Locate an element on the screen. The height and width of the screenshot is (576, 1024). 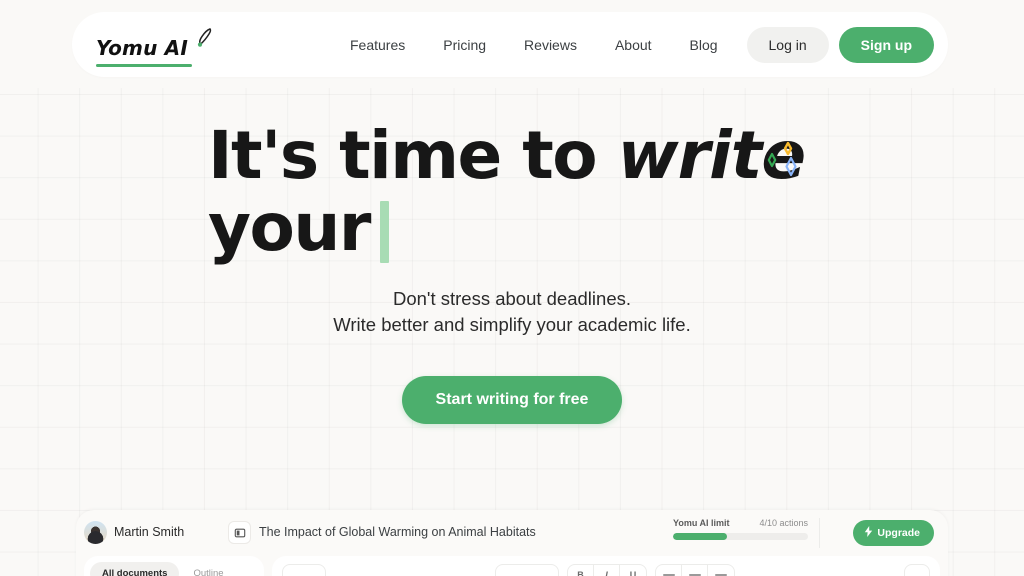
ai-limit-track is located at coordinates (740, 536).